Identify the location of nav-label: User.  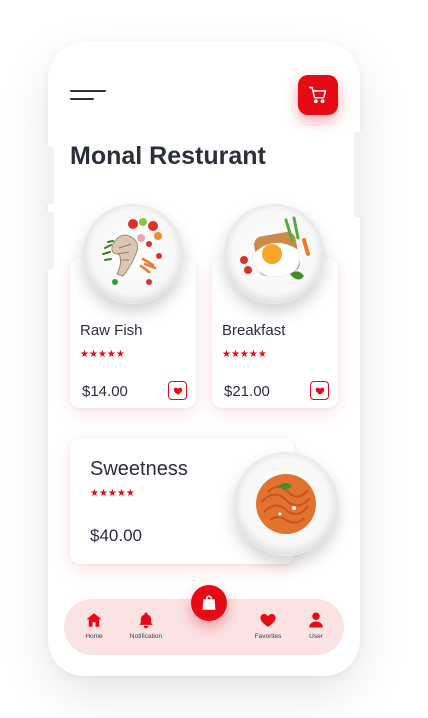
(316, 636).